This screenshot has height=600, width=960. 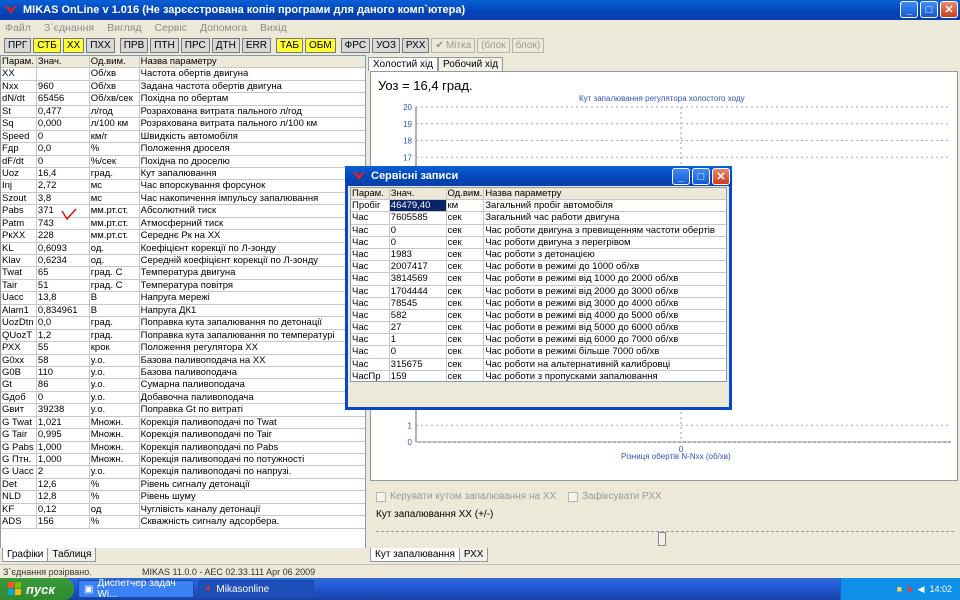 What do you see at coordinates (25, 555) in the screenshot?
I see `tab-graphs: Графіки` at bounding box center [25, 555].